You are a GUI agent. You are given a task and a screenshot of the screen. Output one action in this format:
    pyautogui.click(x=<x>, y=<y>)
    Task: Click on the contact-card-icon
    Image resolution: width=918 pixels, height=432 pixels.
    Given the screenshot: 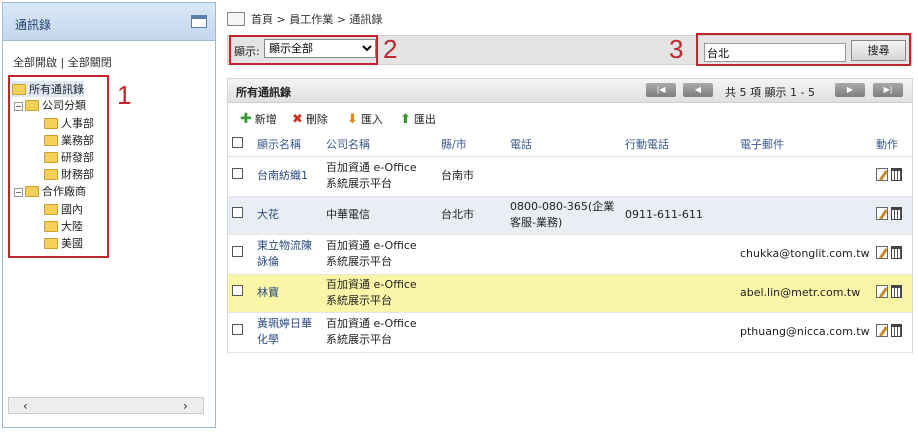 What is the action you would take?
    pyautogui.click(x=236, y=19)
    